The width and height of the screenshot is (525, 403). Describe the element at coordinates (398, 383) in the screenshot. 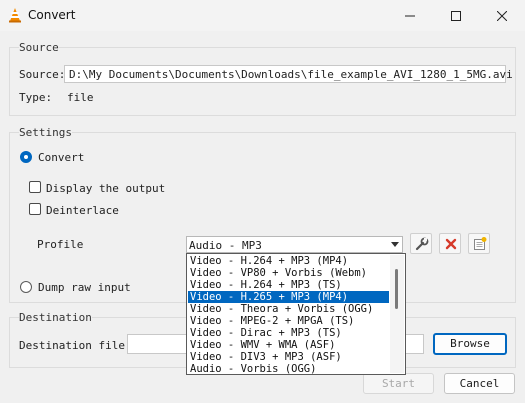

I see `start-button: Start` at that location.